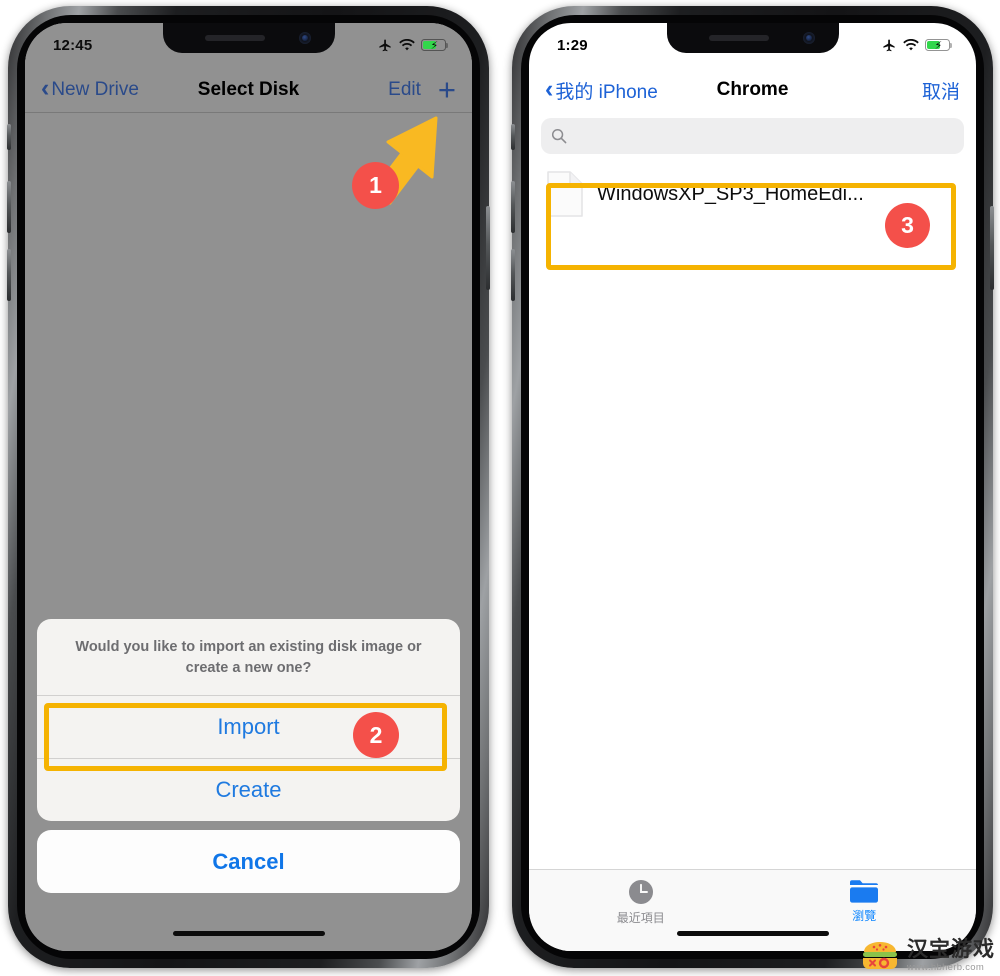 This screenshot has width=1000, height=976. What do you see at coordinates (606, 92) in the screenshot?
I see `back-button-label: 我的 iPhone` at bounding box center [606, 92].